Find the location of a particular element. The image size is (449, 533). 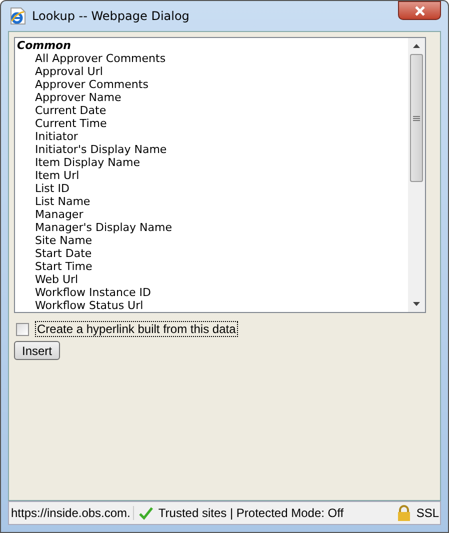

list-item: Manager's Display Name is located at coordinates (211, 227).